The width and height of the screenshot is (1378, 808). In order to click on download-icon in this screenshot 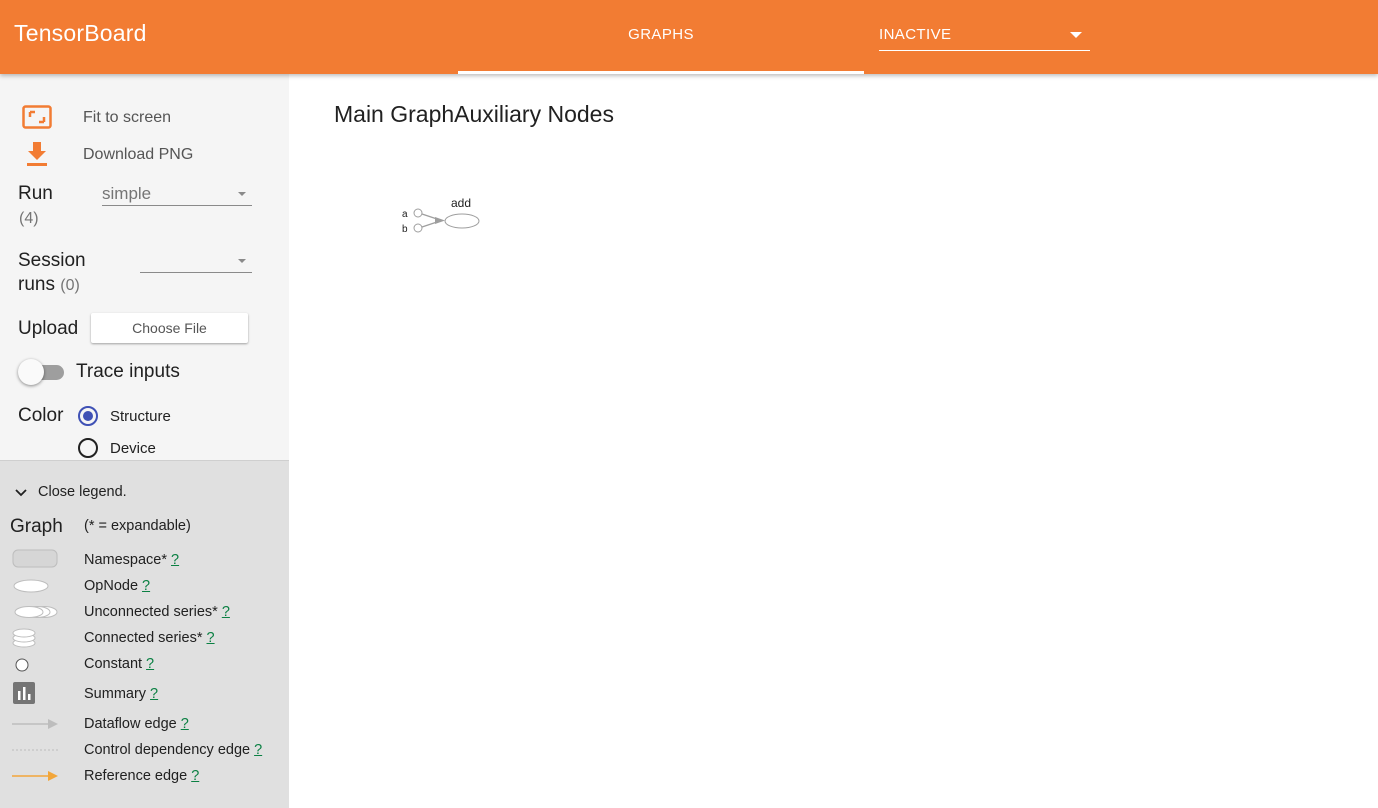, I will do `click(37, 154)`.